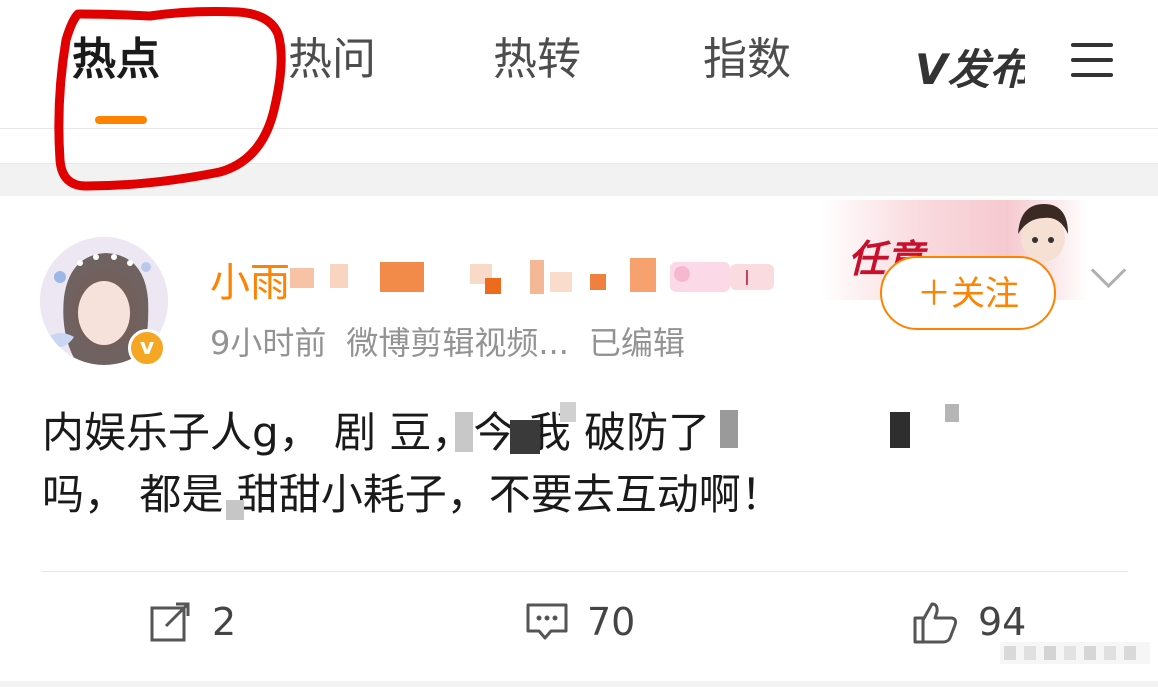  I want to click on post-username: 小雨, so click(250, 279).